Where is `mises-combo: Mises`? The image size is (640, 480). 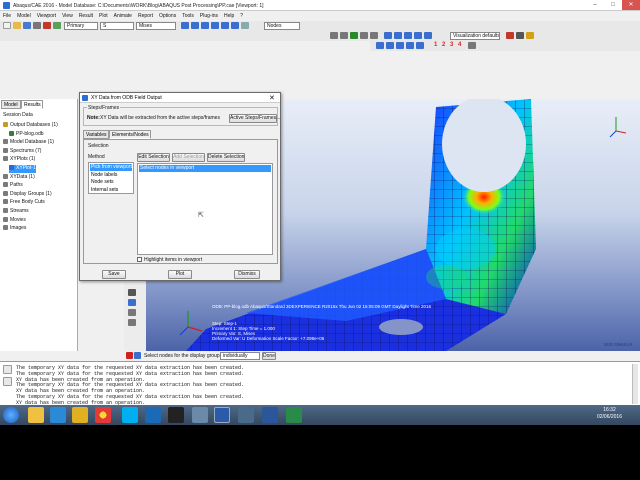 mises-combo: Mises is located at coordinates (156, 26).